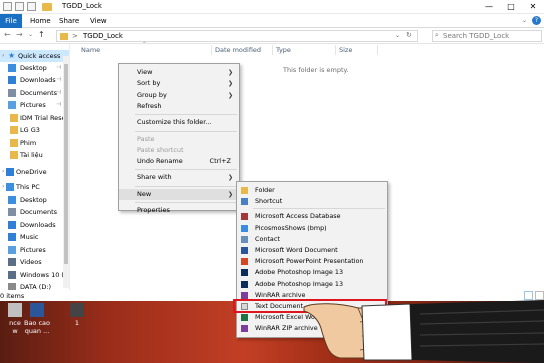 This screenshot has width=544, height=363. Describe the element at coordinates (179, 72) in the screenshot. I see `menu-item: View ❯` at that location.